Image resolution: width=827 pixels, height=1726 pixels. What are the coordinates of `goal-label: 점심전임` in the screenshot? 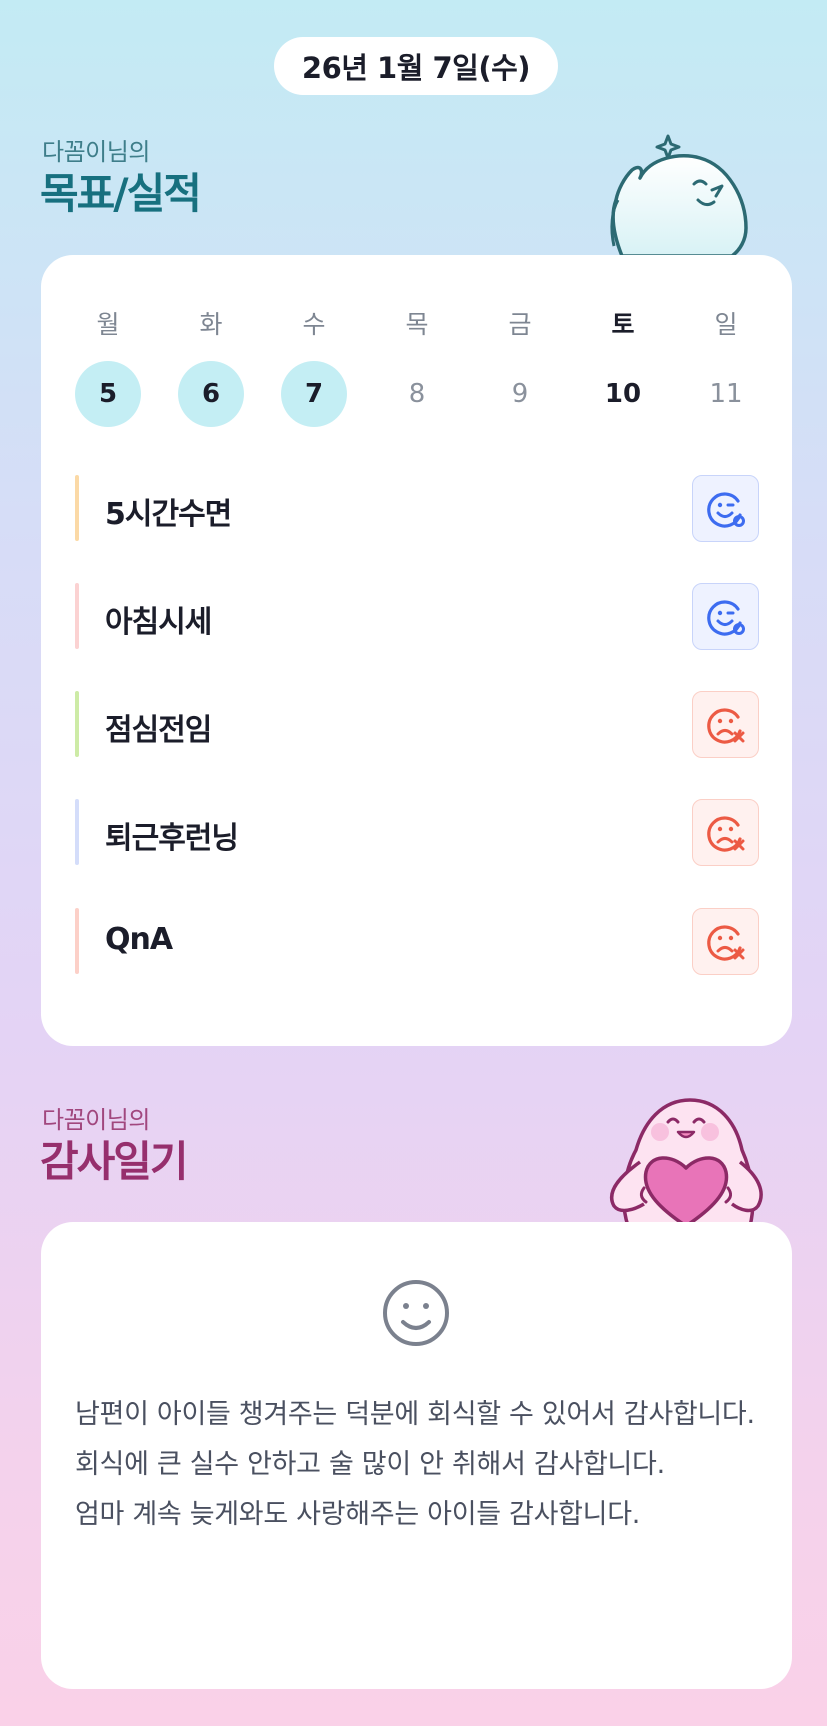 It's located at (158, 730).